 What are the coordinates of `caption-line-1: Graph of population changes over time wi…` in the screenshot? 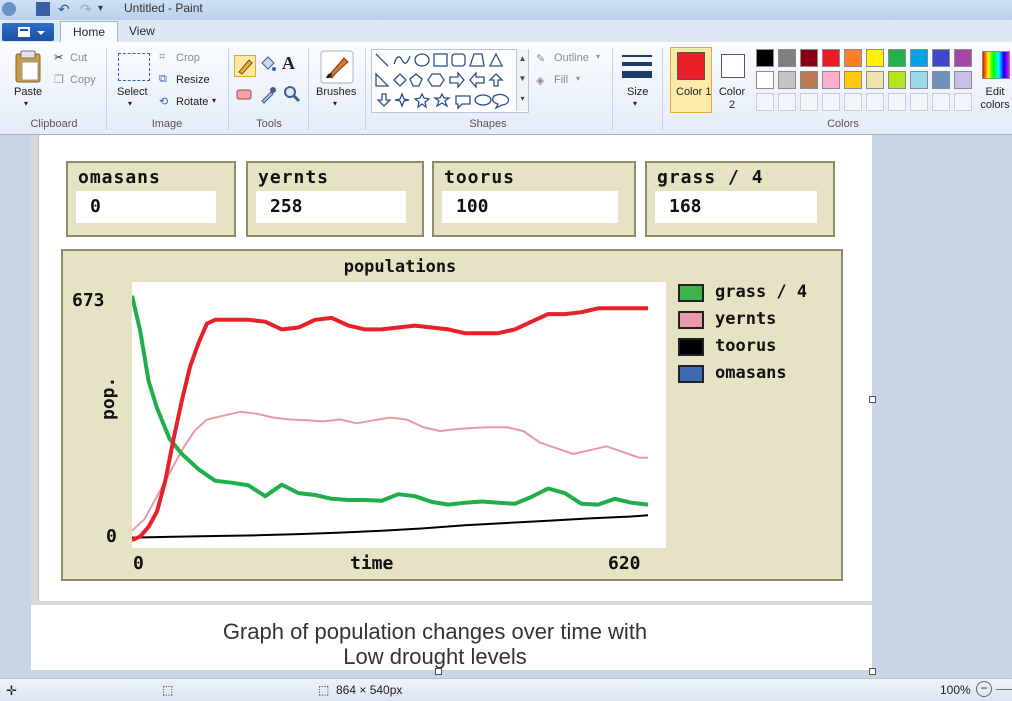 It's located at (435, 631).